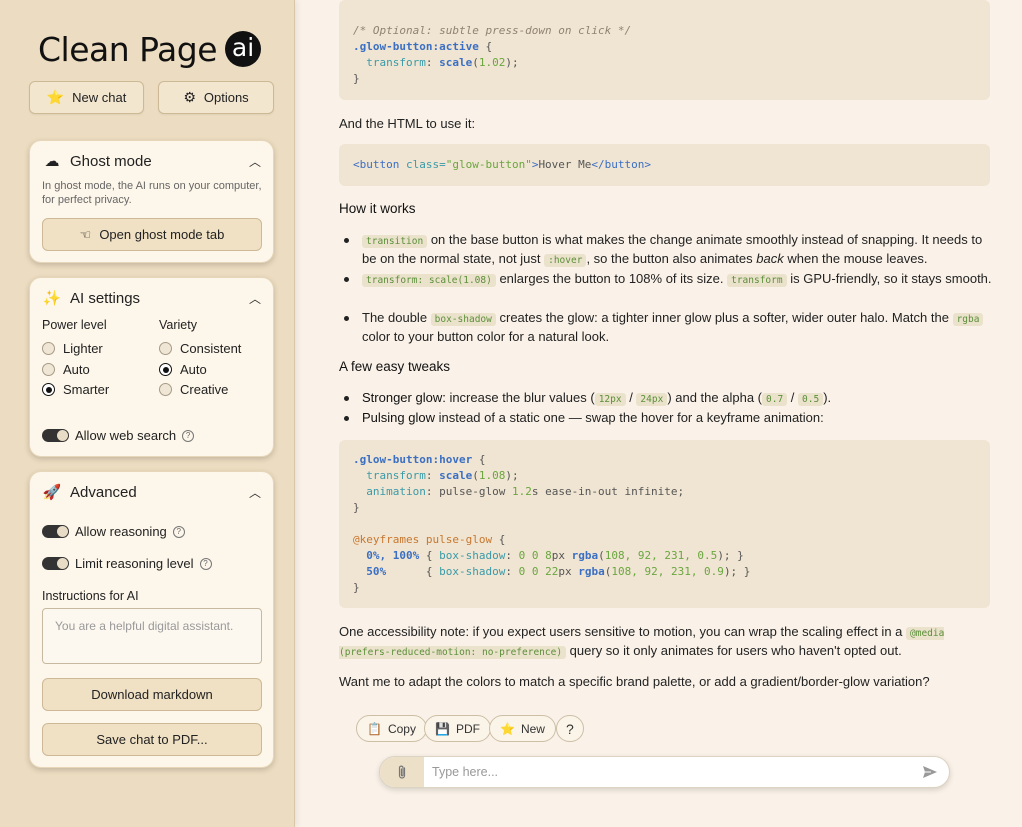 Image resolution: width=1022 pixels, height=827 pixels. Describe the element at coordinates (423, 46) in the screenshot. I see `code-line: .glow-button:active {` at that location.